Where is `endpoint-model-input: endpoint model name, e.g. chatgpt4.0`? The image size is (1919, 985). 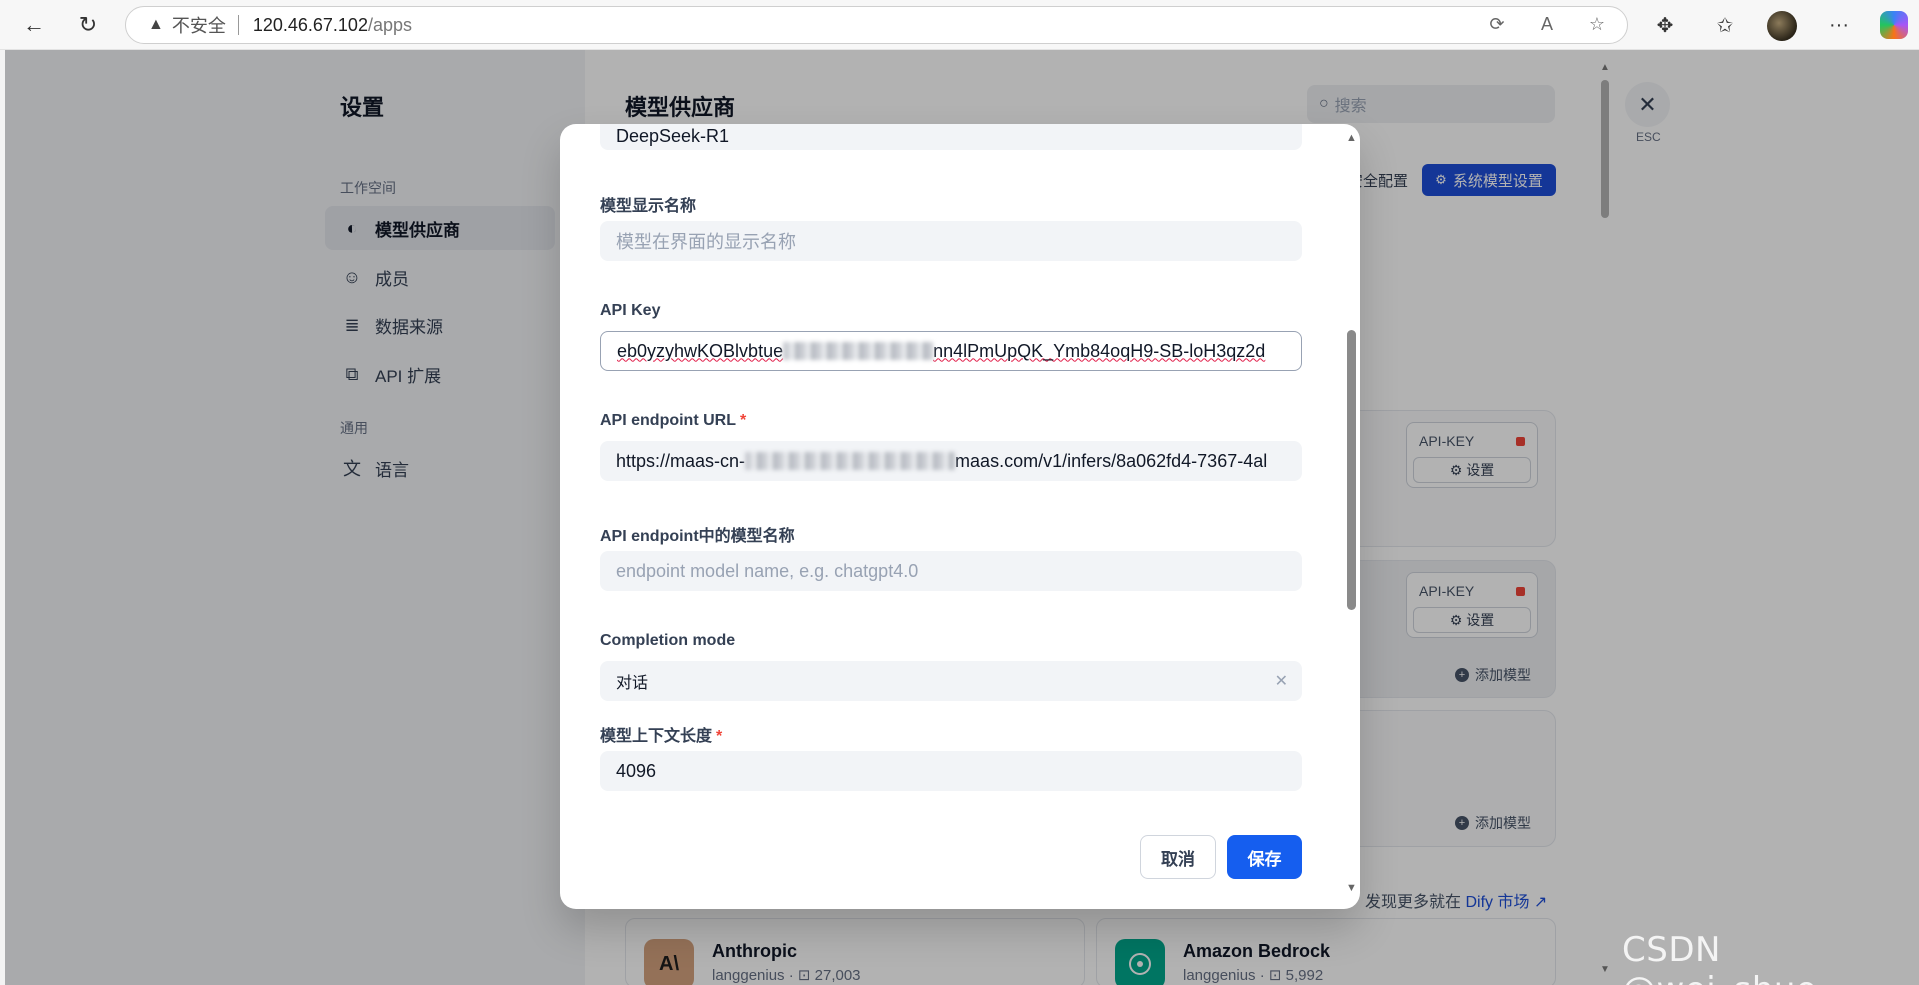
endpoint-model-input: endpoint model name, e.g. chatgpt4.0 is located at coordinates (951, 571).